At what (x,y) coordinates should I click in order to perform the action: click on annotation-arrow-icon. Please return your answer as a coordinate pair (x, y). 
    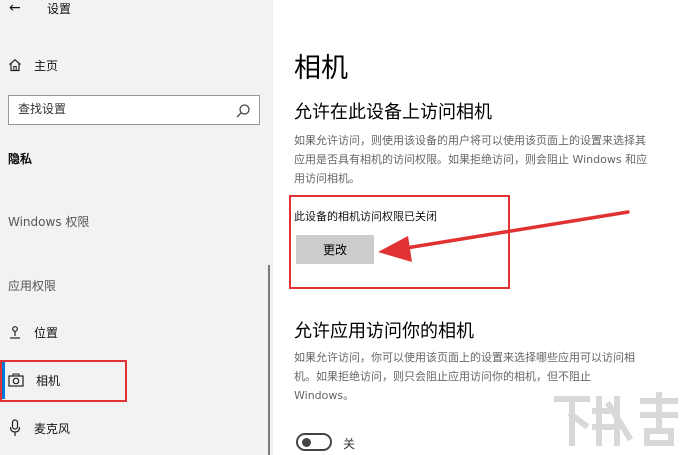
    Looking at the image, I should click on (504, 236).